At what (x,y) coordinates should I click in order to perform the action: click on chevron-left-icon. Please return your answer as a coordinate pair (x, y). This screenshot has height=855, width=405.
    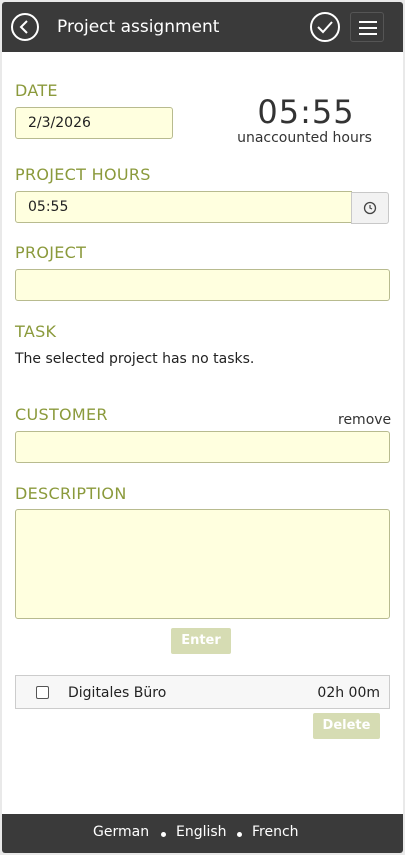
    Looking at the image, I should click on (23, 27).